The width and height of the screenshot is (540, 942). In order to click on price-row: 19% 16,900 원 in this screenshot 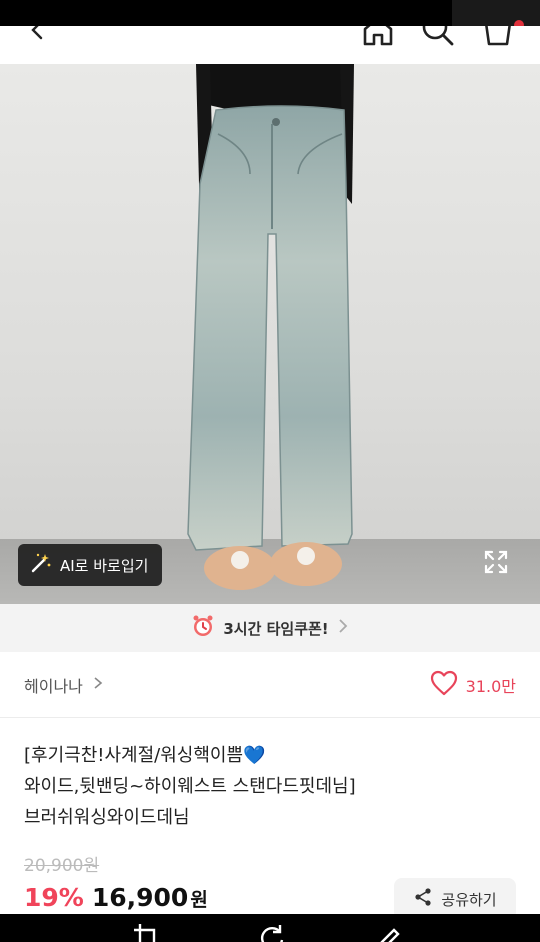, I will do `click(116, 897)`.